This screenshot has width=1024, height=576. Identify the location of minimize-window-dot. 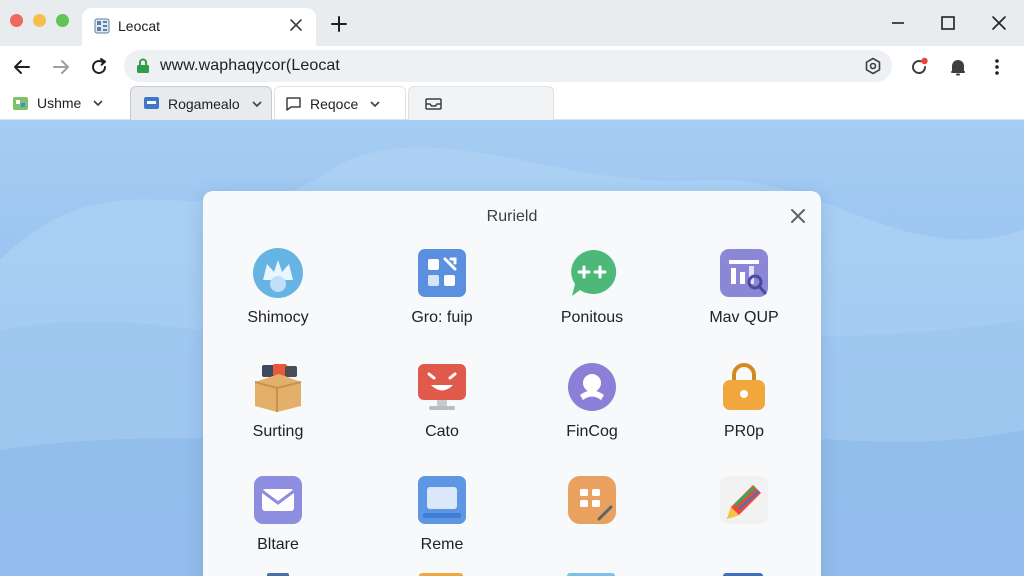
(39, 20).